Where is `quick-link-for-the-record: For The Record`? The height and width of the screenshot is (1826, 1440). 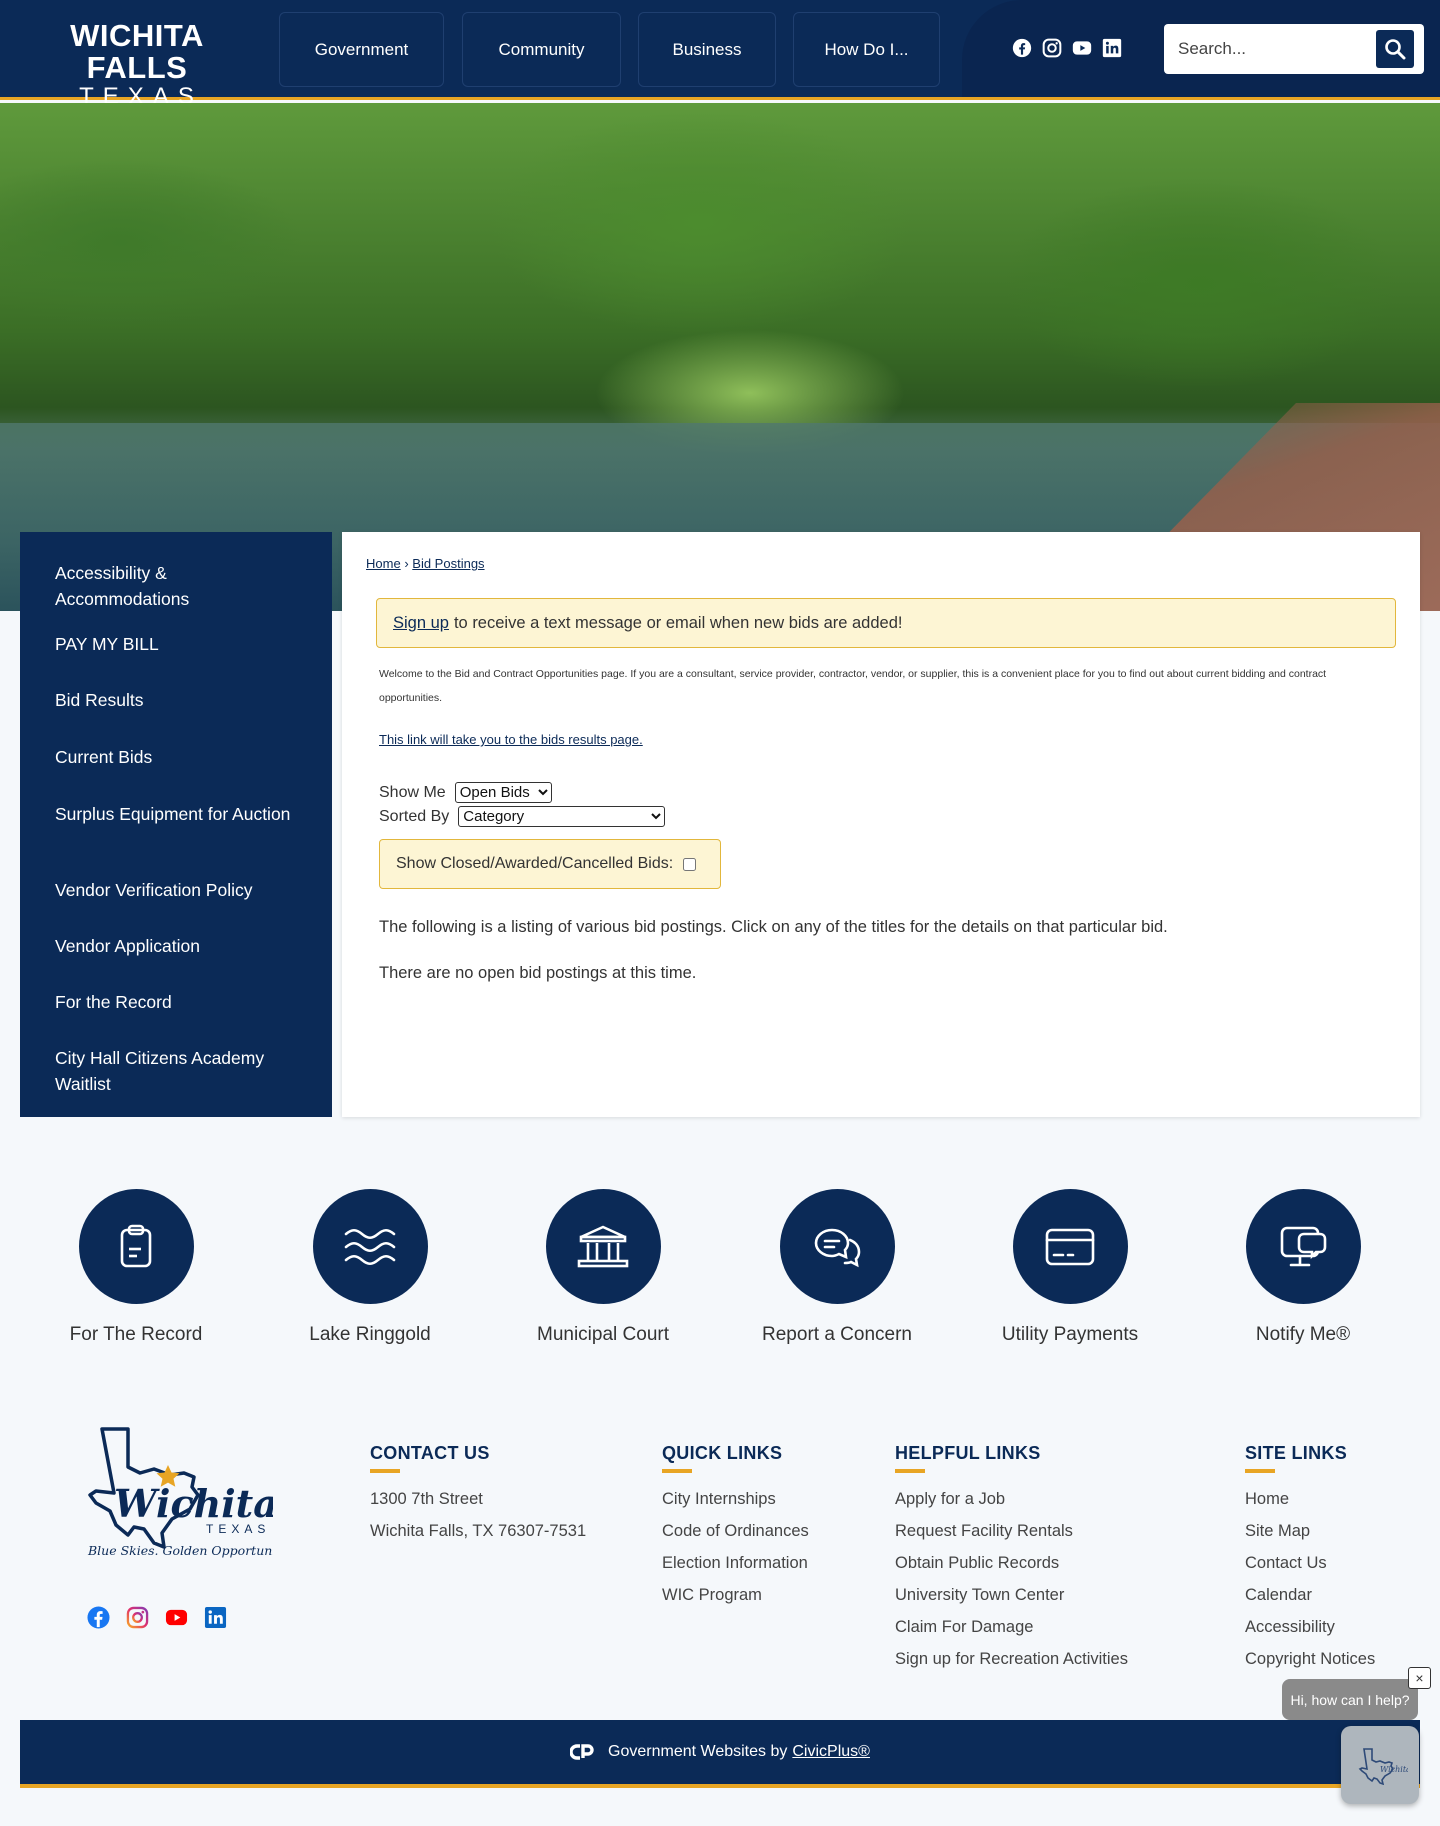 quick-link-for-the-record: For The Record is located at coordinates (136, 1267).